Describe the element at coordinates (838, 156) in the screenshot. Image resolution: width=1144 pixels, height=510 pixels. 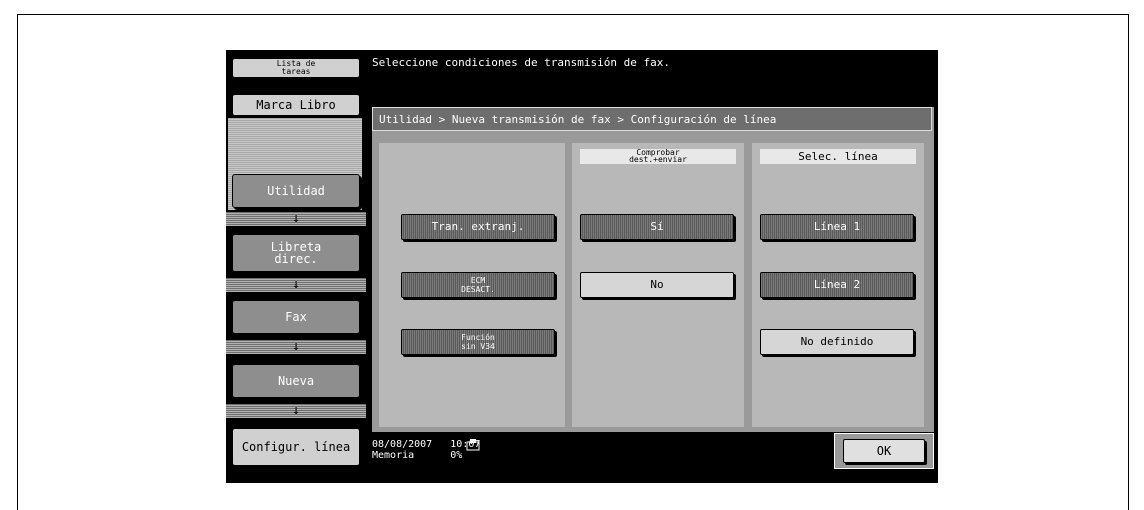
I see `line-select-header: Selec. línea` at that location.